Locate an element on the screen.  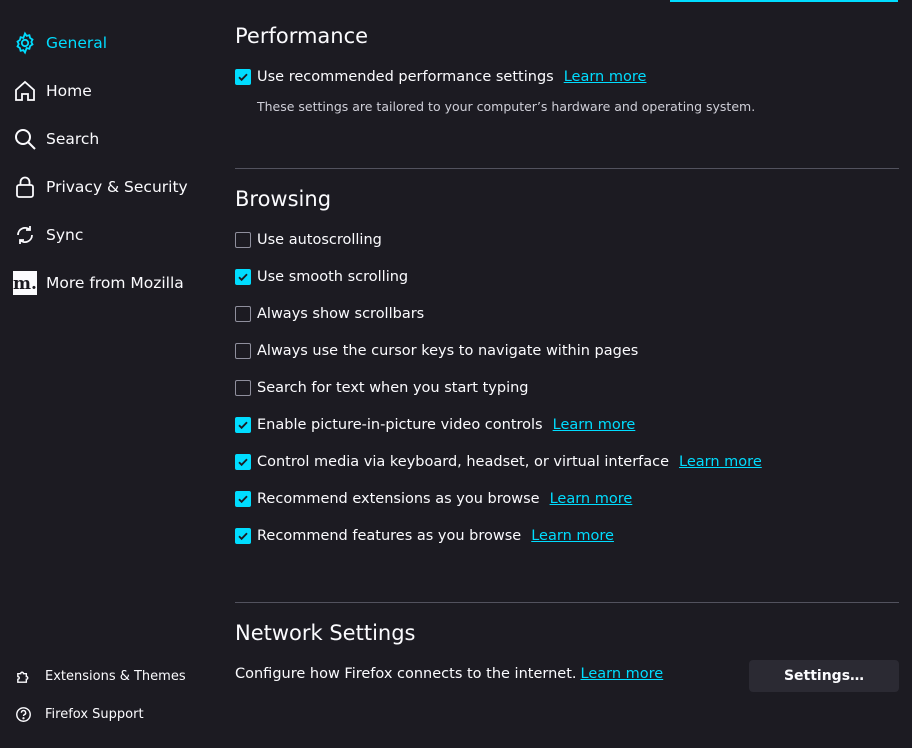
performance-recommended-checkbox is located at coordinates (243, 77).